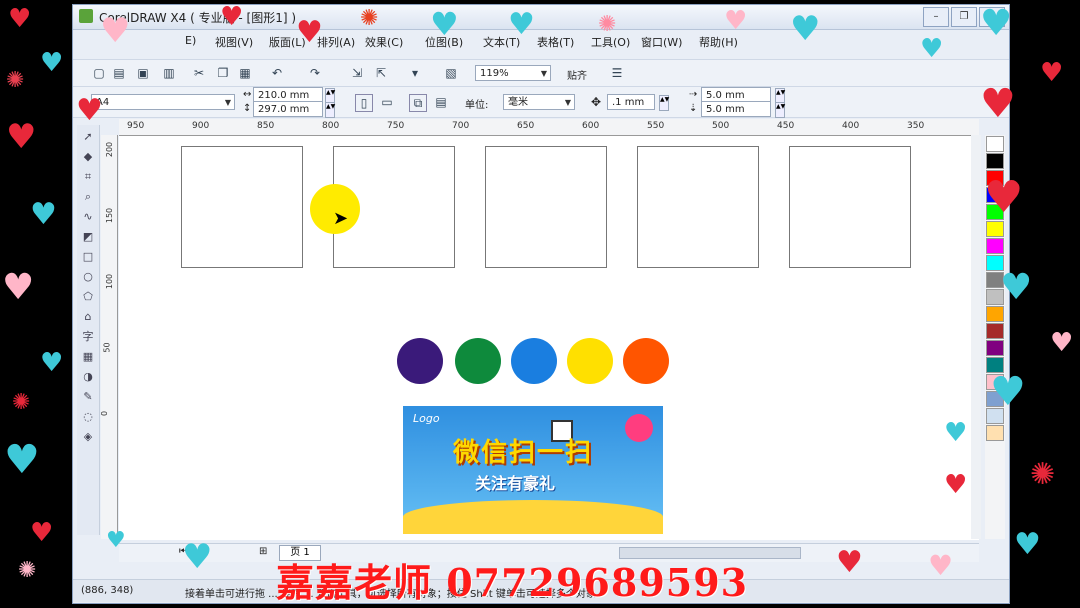 The width and height of the screenshot is (1080, 608). Describe the element at coordinates (478, 361) in the screenshot. I see `color-circle-green` at that location.